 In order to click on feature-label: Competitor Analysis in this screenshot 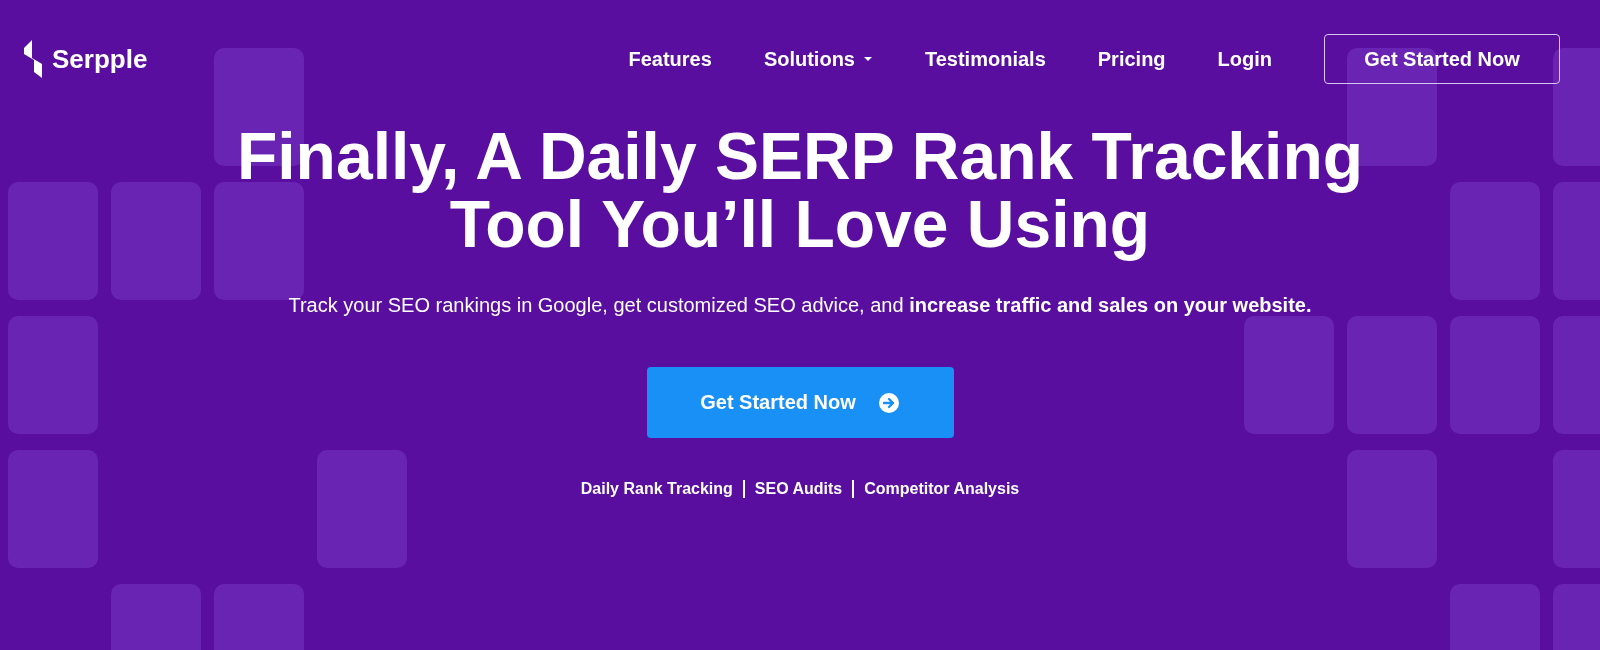, I will do `click(941, 489)`.